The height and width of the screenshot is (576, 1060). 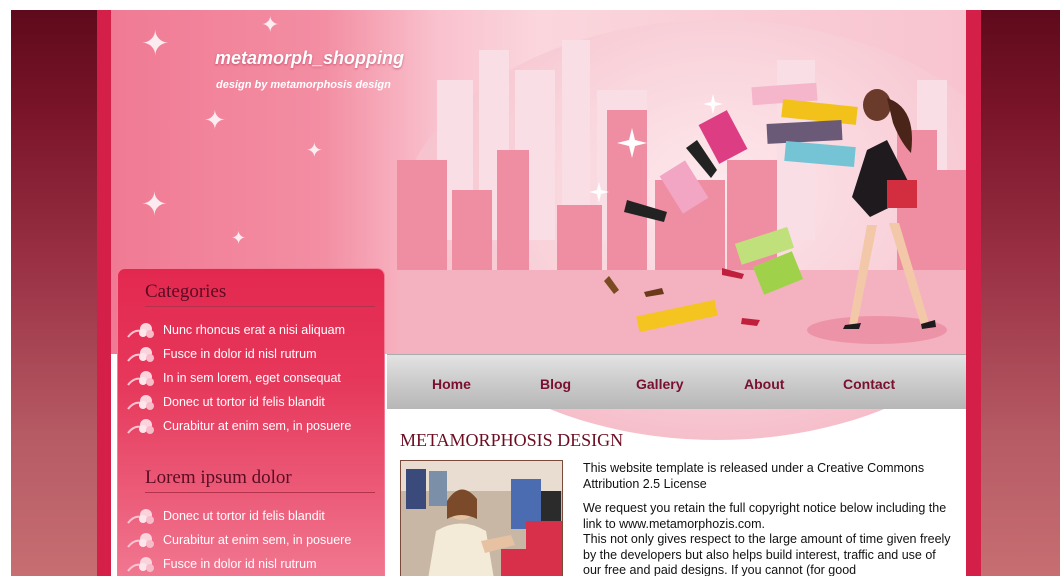 I want to click on link-item: Donec ut tortor id felis blandit, so click(x=238, y=516).